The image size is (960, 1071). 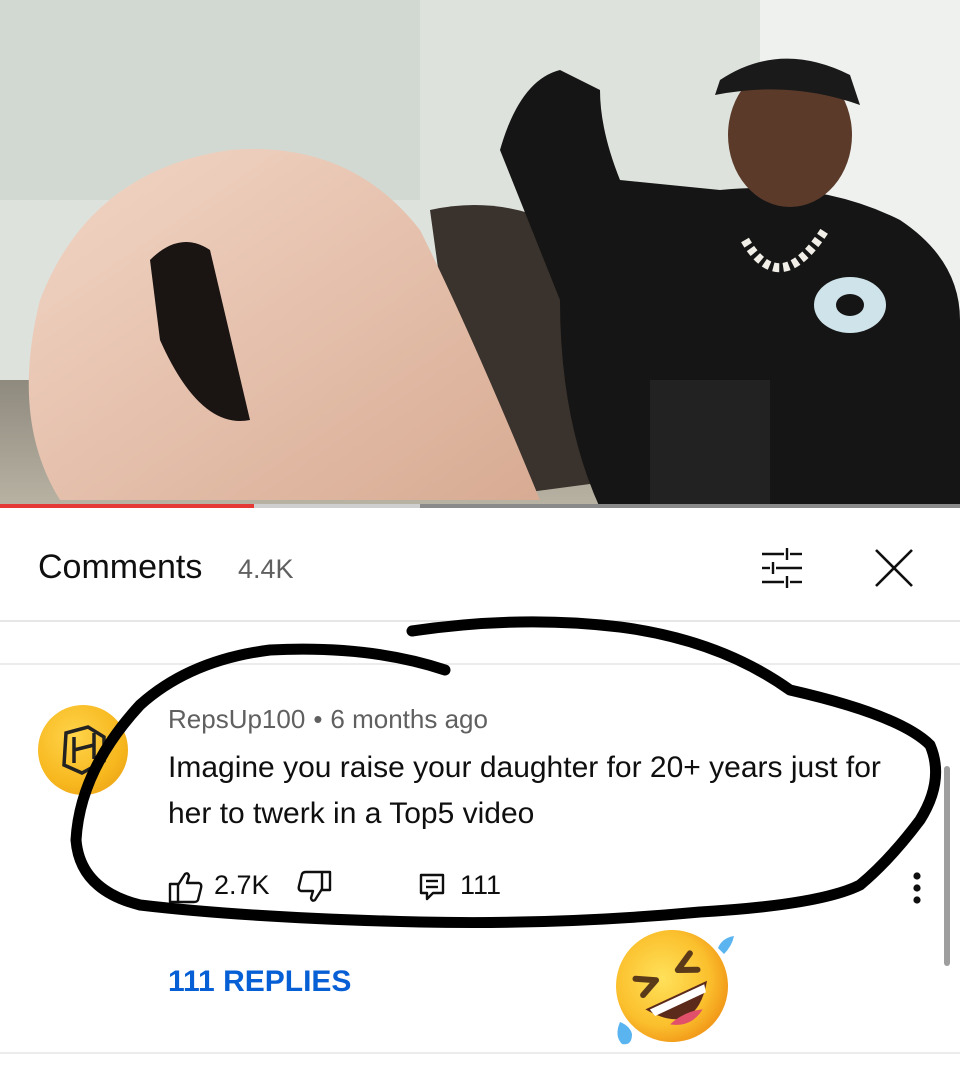 I want to click on reply-button, so click(x=433, y=889).